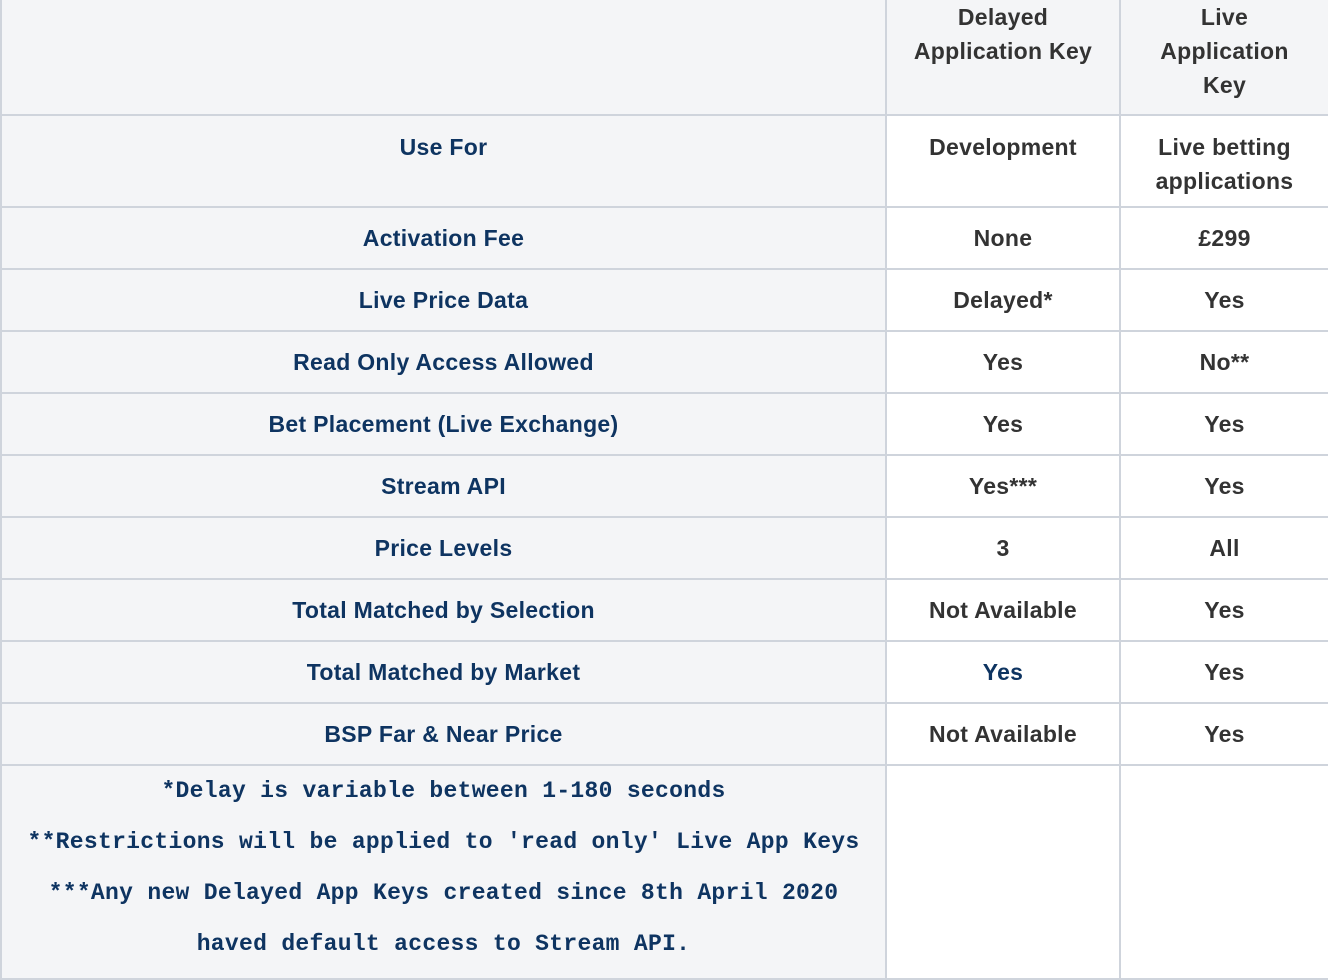 The image size is (1328, 980). Describe the element at coordinates (443, 161) in the screenshot. I see `row-label-use-for: Use For` at that location.